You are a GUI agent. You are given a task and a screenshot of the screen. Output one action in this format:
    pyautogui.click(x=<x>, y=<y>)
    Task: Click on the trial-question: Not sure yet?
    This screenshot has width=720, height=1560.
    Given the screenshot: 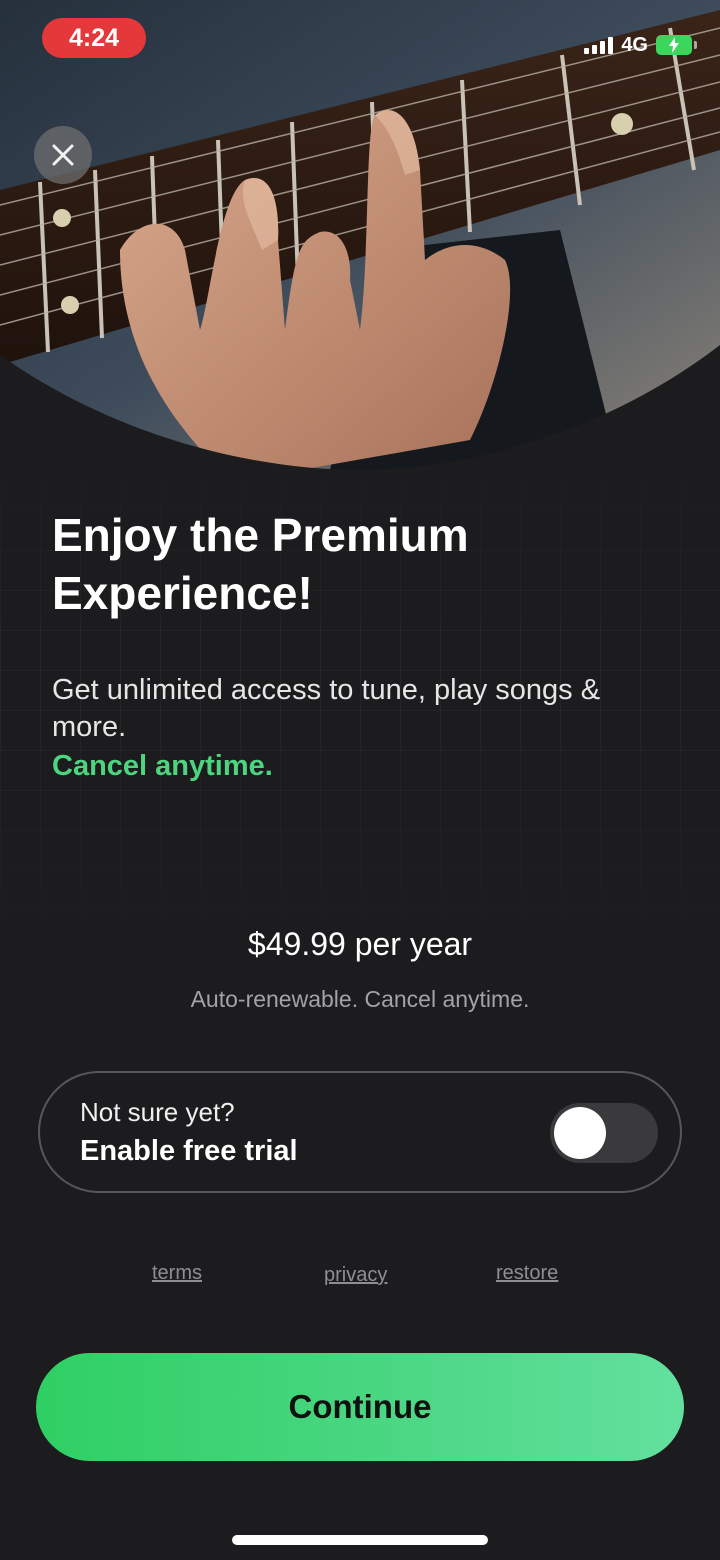 What is the action you would take?
    pyautogui.click(x=157, y=1112)
    